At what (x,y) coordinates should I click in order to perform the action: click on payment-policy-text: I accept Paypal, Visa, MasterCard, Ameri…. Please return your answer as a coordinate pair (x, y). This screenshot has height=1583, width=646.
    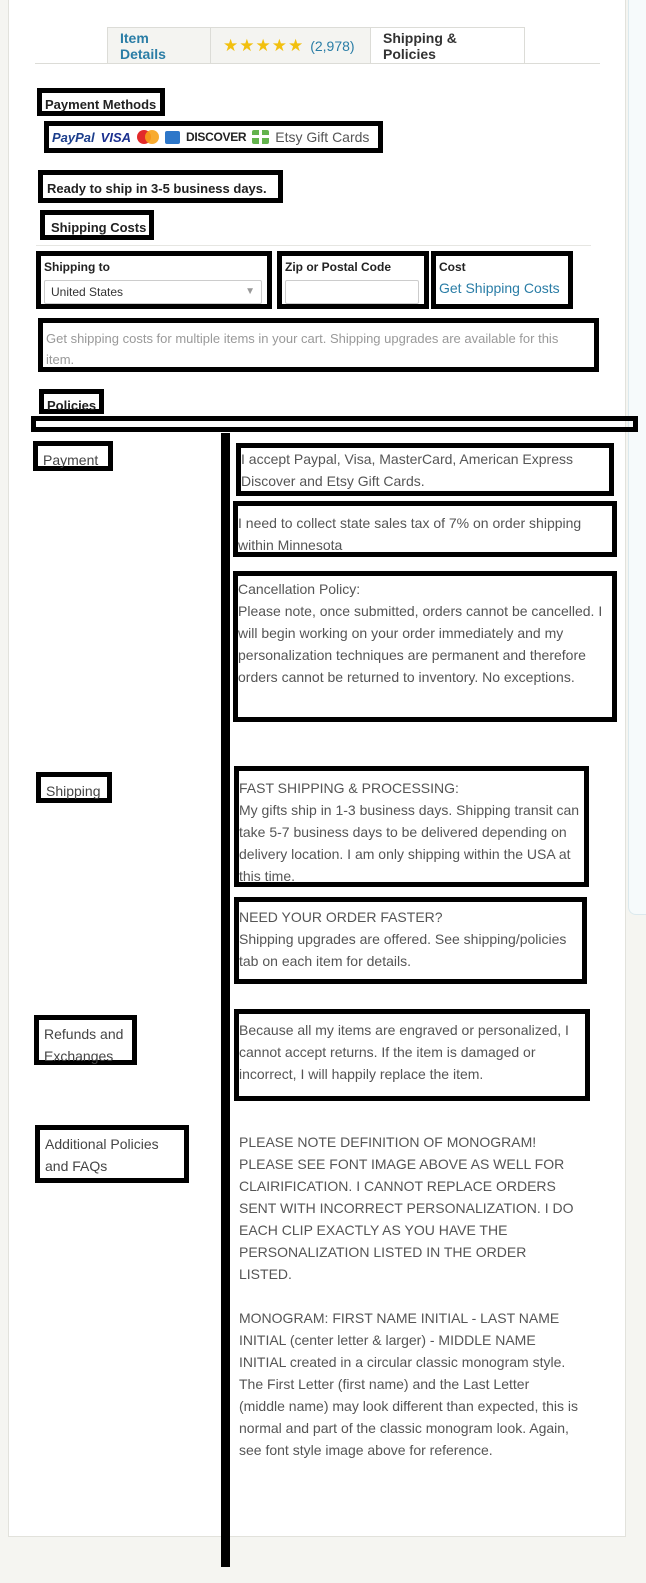
    Looking at the image, I should click on (425, 469).